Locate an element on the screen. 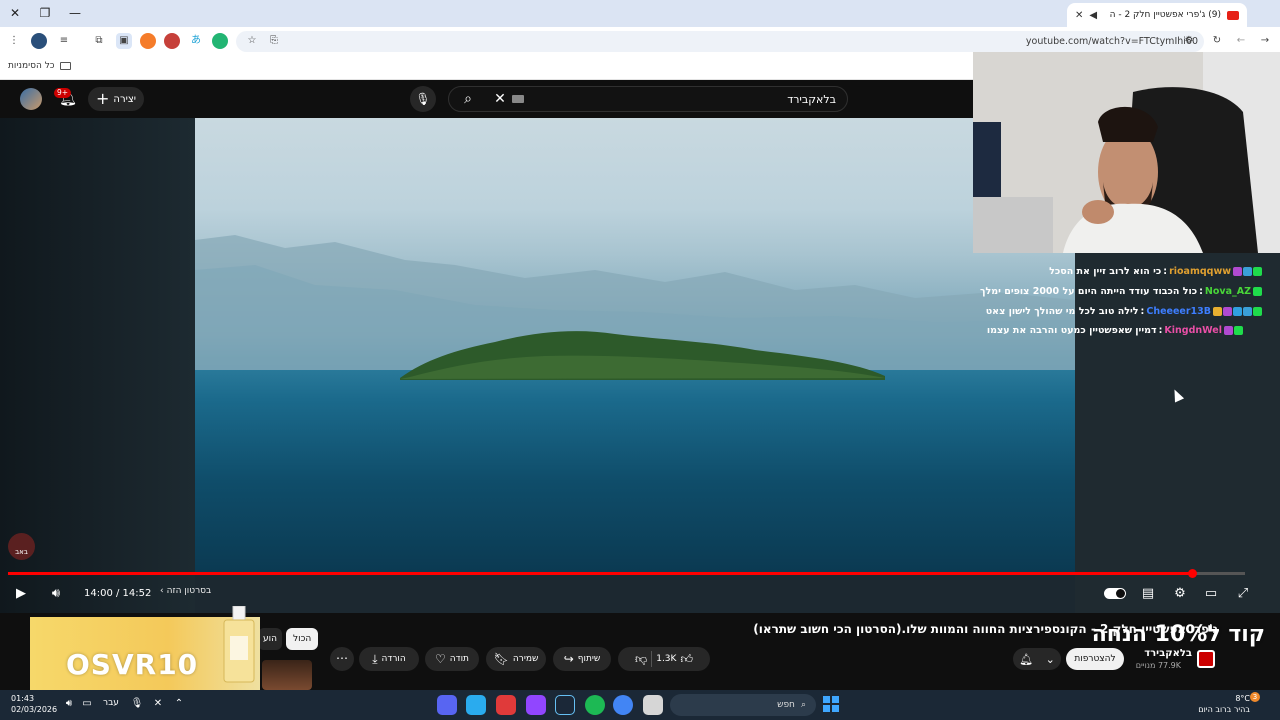  save-label: שמירה is located at coordinates (525, 659).